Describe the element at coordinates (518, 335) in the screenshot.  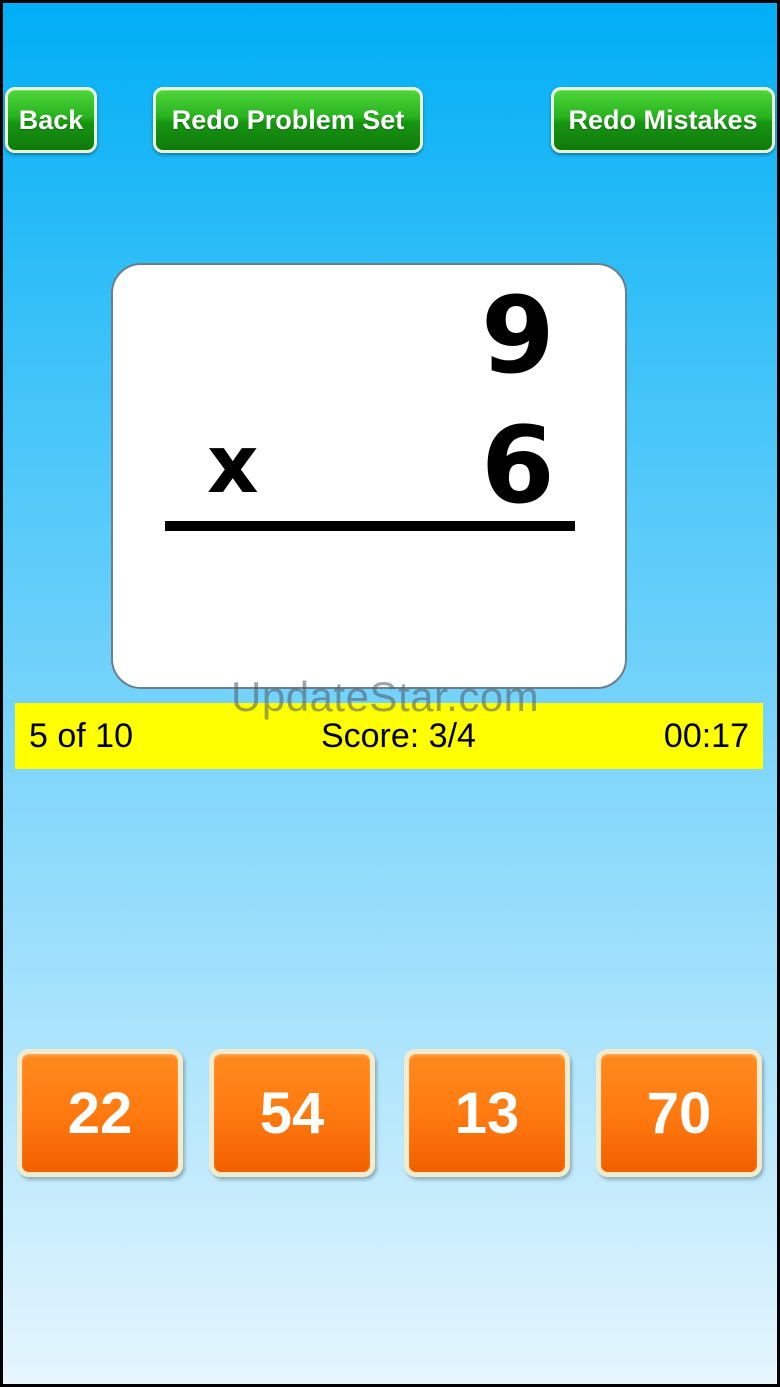
I see `top-number: 9` at that location.